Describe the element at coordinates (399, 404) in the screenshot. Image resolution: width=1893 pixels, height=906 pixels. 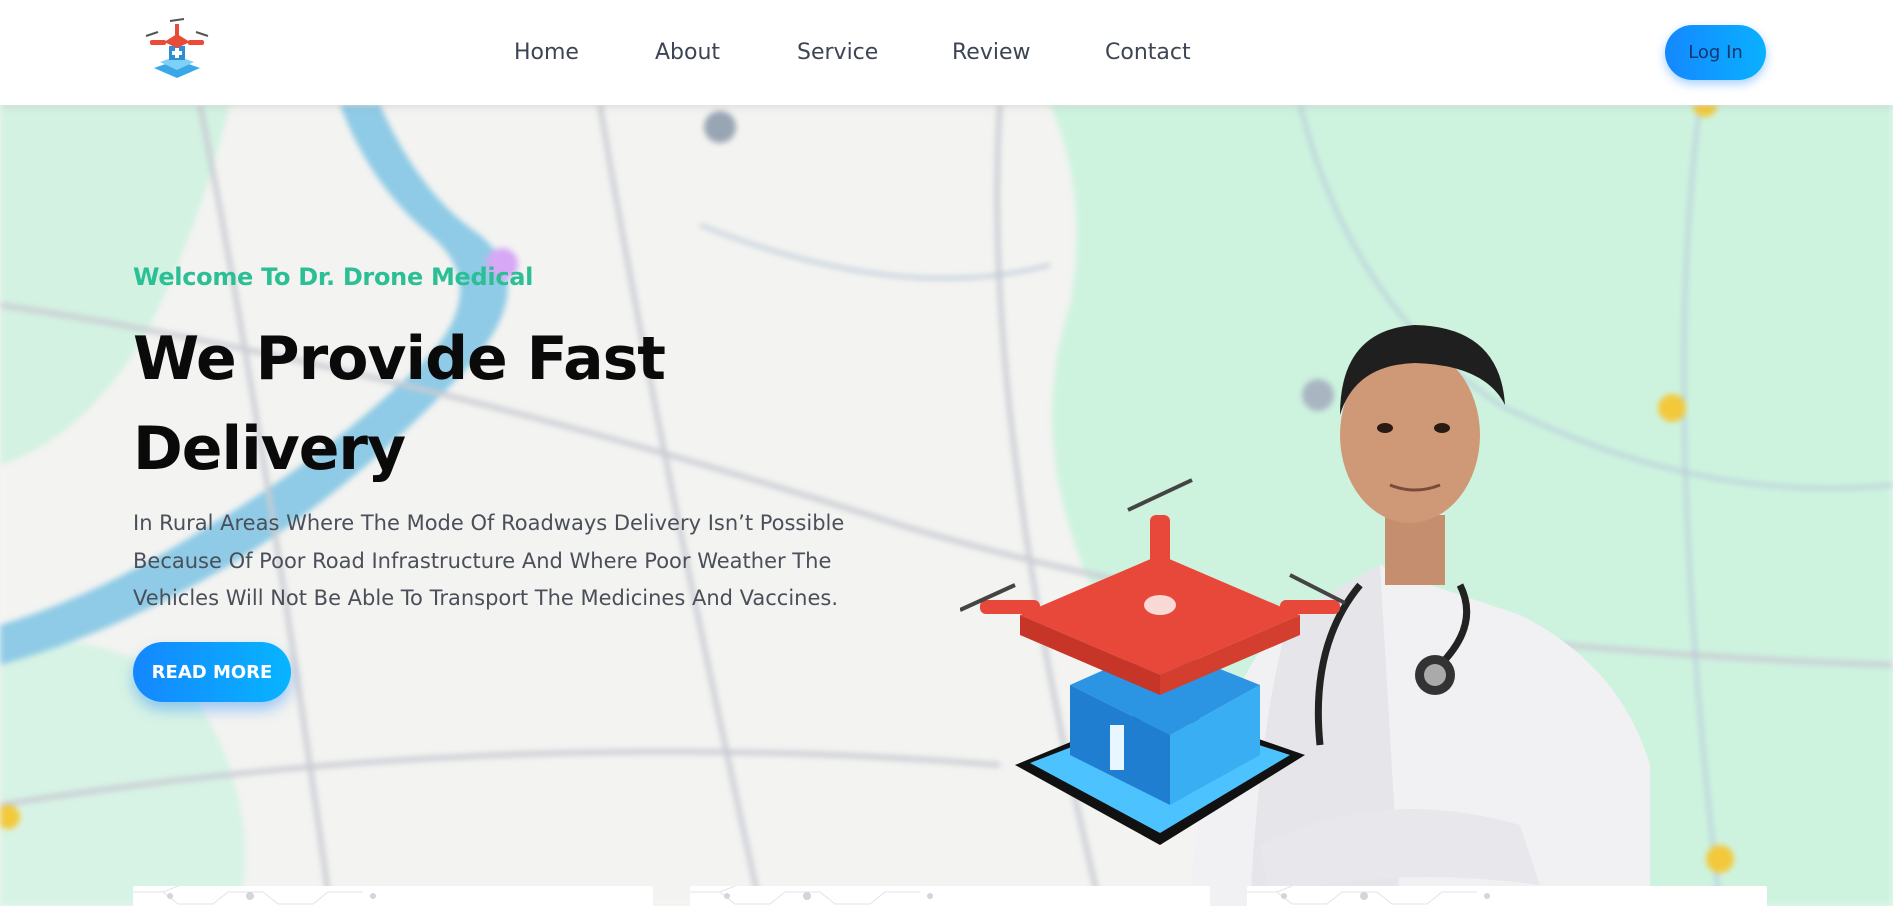
I see `hero-title: We Provide Fast Delivery` at that location.